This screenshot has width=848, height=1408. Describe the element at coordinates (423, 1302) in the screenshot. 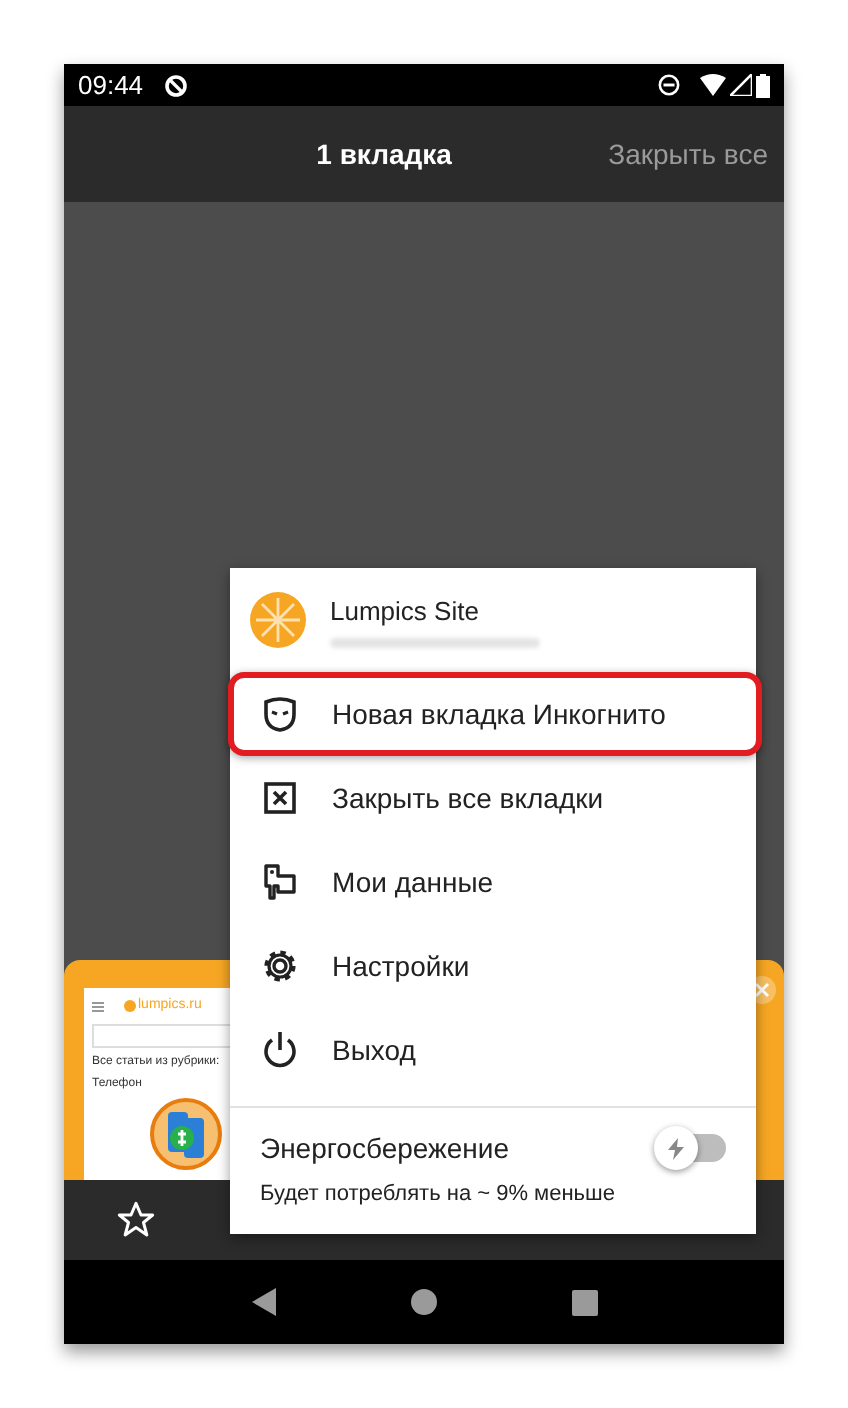

I see `home-icon` at that location.